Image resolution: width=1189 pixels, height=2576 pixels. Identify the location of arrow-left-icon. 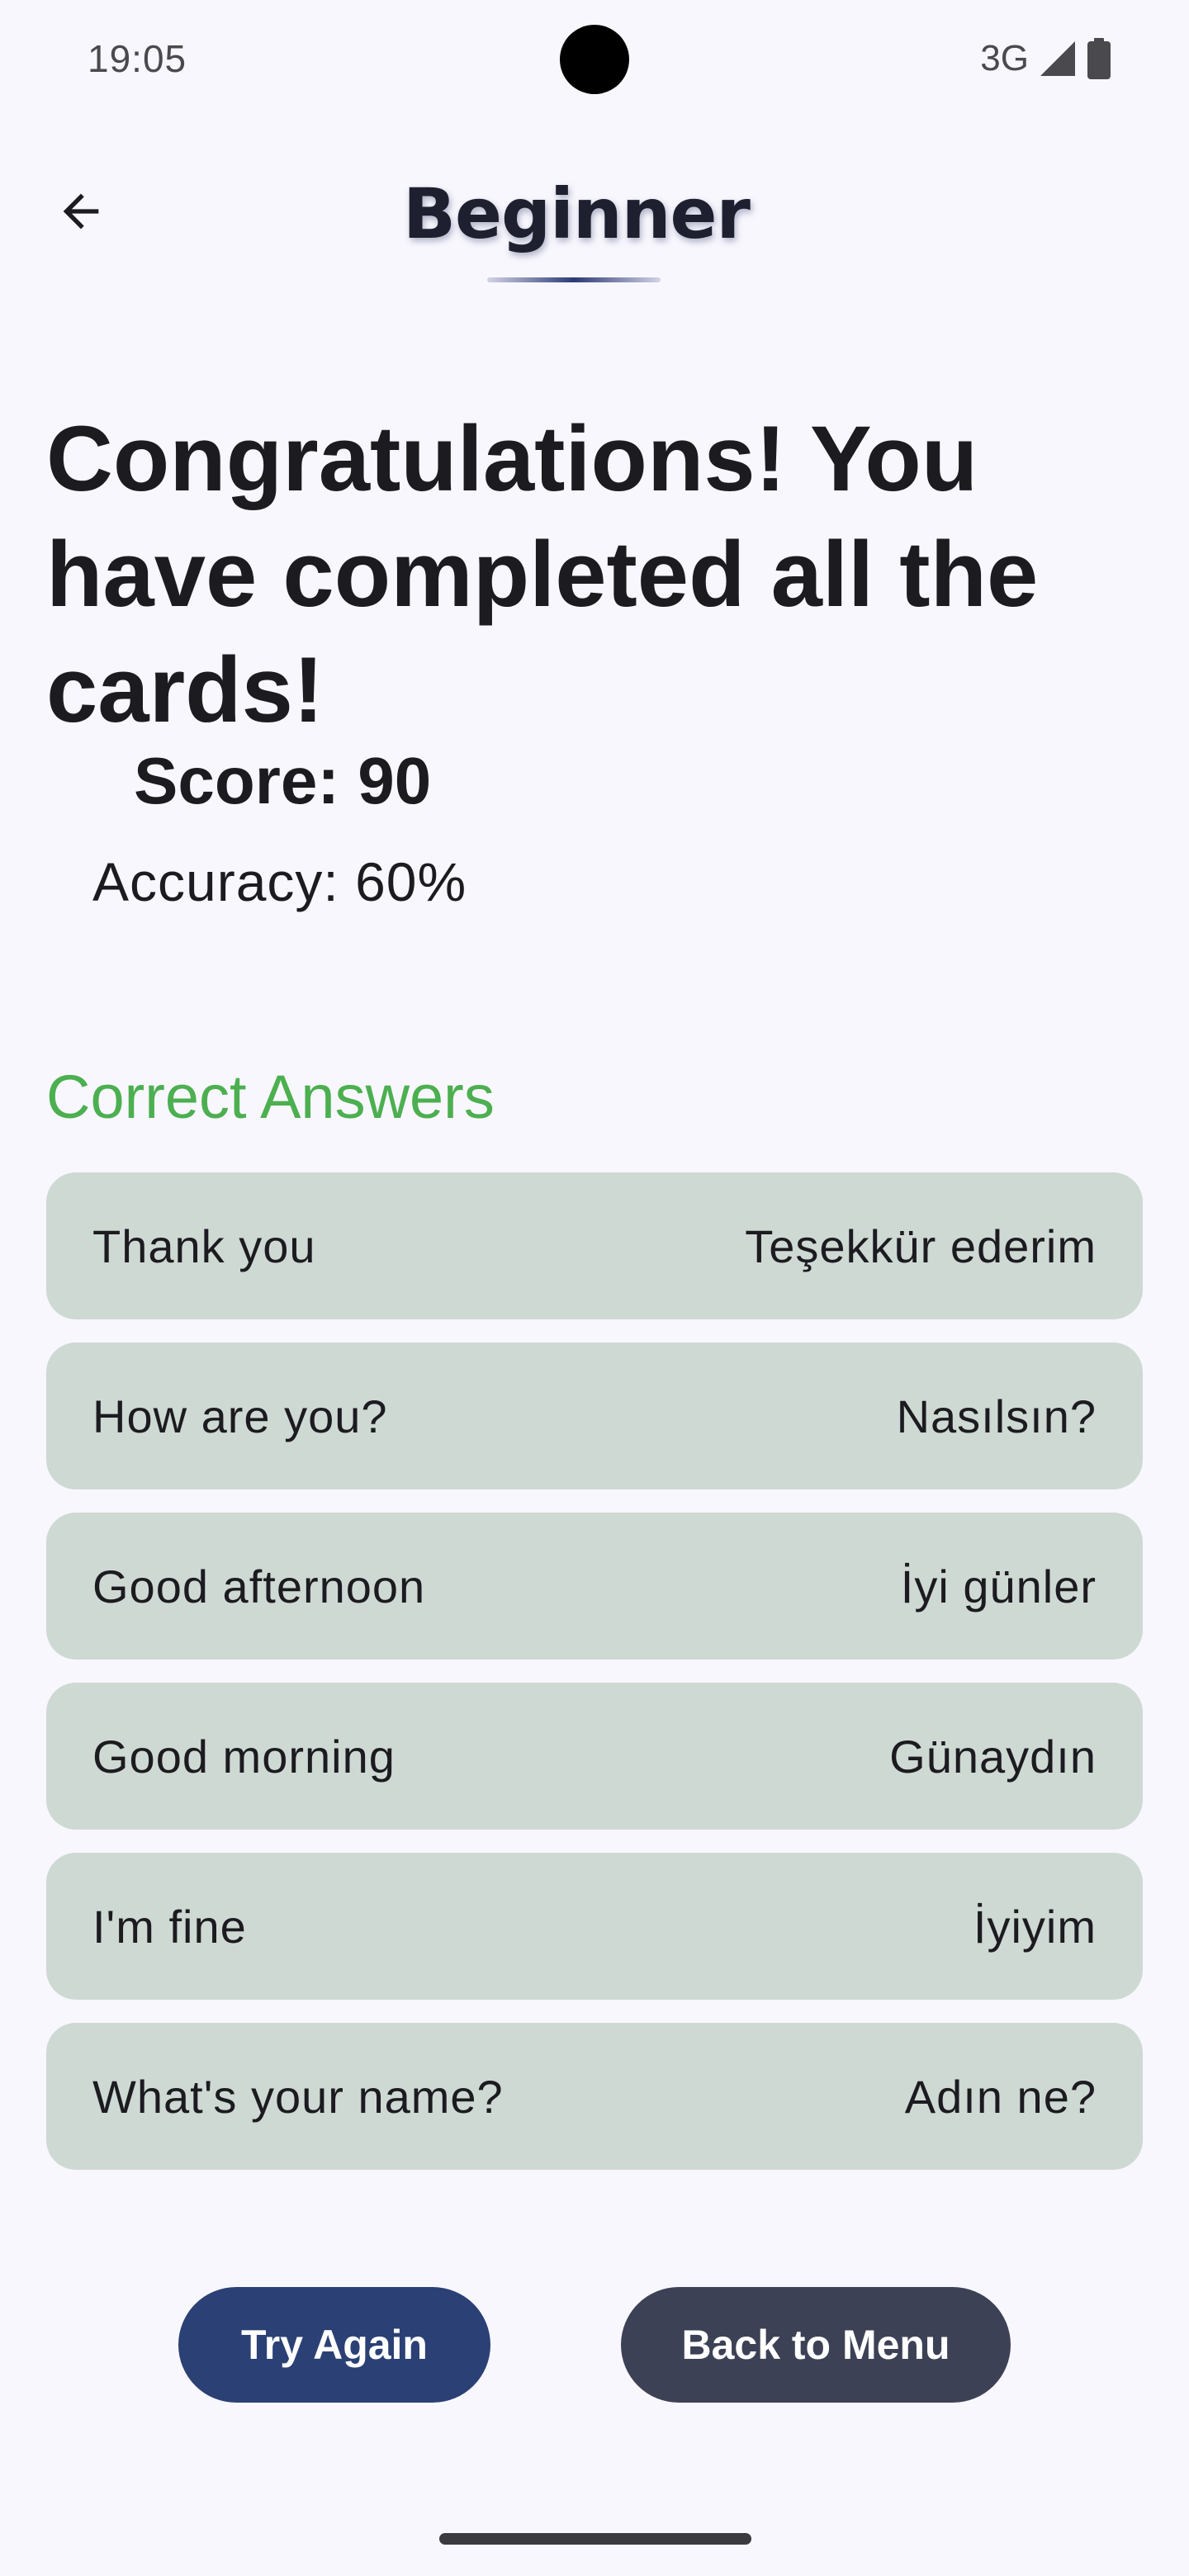
(80, 213).